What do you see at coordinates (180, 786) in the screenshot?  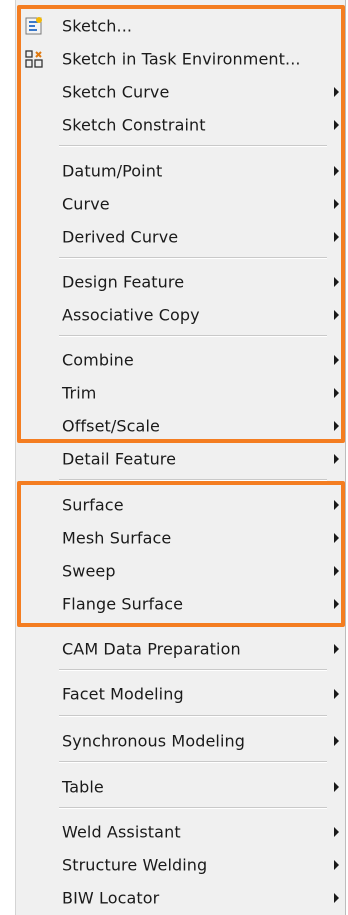 I see `menu-item-table: Table` at bounding box center [180, 786].